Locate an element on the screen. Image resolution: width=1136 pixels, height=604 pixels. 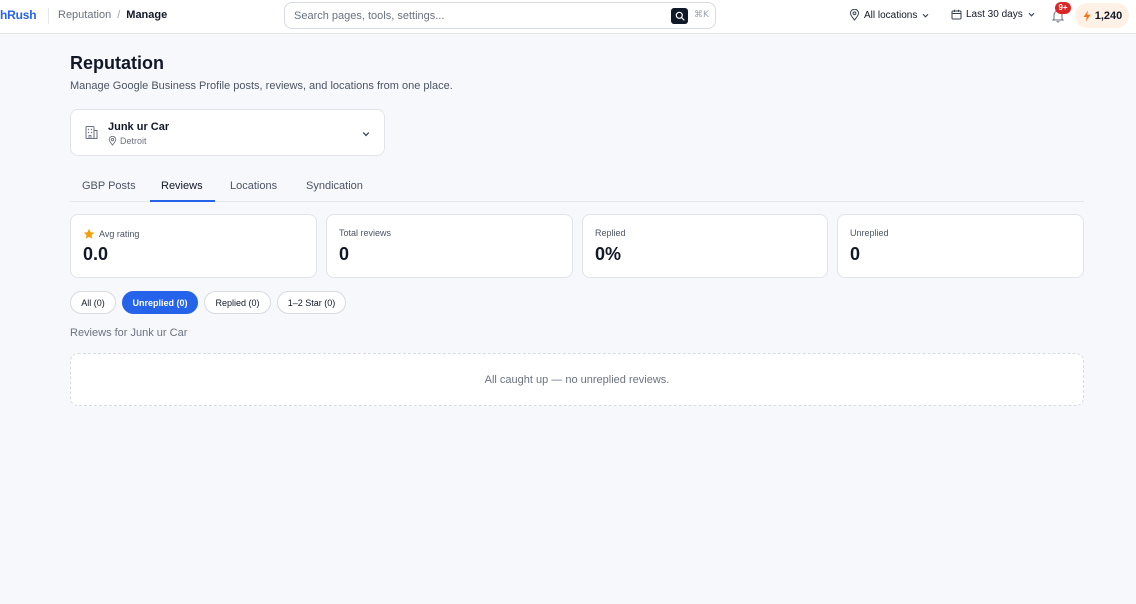
tab-locations: Locations is located at coordinates (253, 186).